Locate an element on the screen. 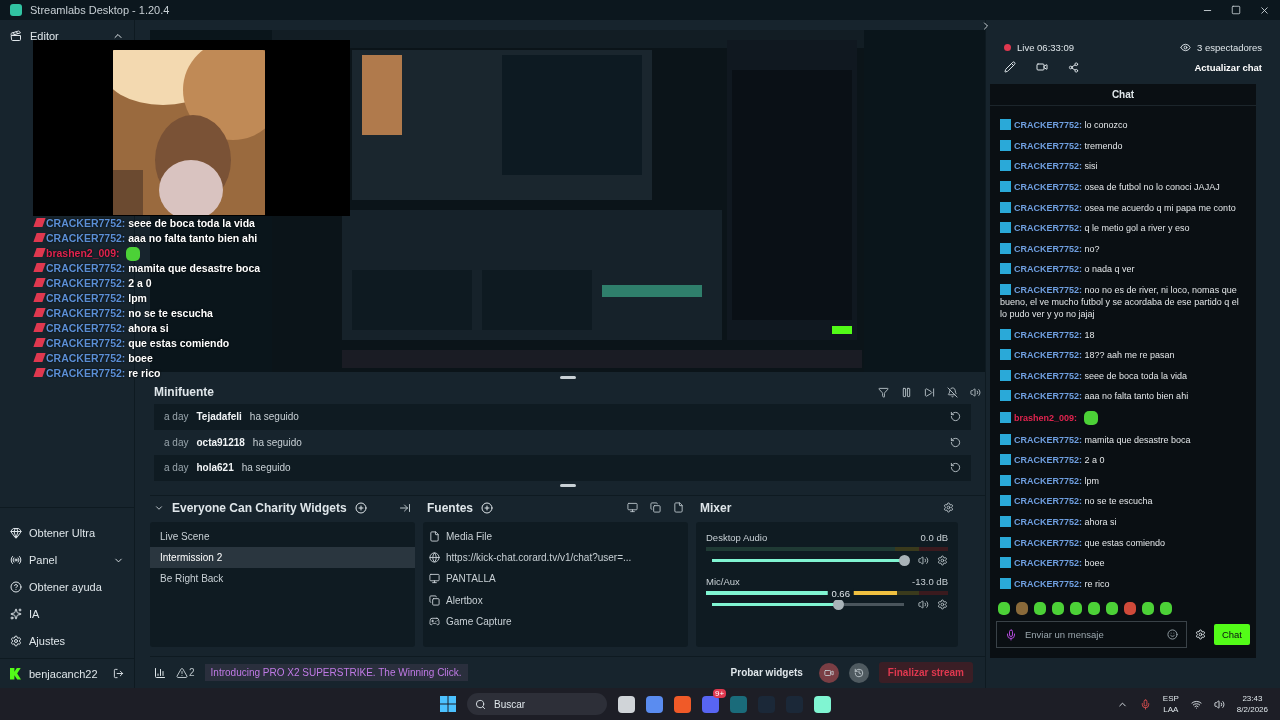 This screenshot has width=1280, height=720. chat-message: CRACKER7752: sisi is located at coordinates (1124, 166).